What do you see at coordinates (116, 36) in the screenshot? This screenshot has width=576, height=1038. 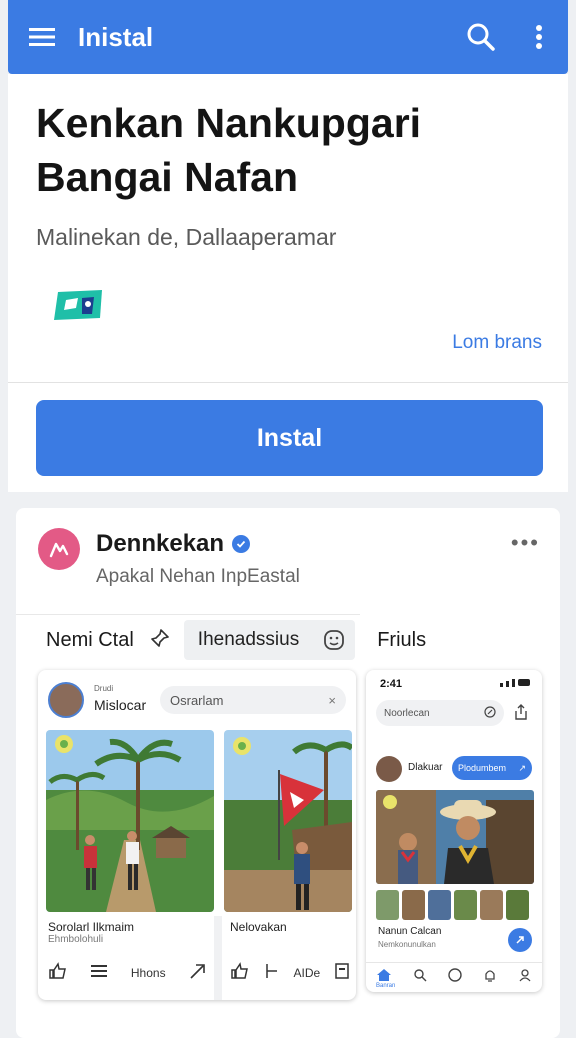 I see `app-title: Inistal` at bounding box center [116, 36].